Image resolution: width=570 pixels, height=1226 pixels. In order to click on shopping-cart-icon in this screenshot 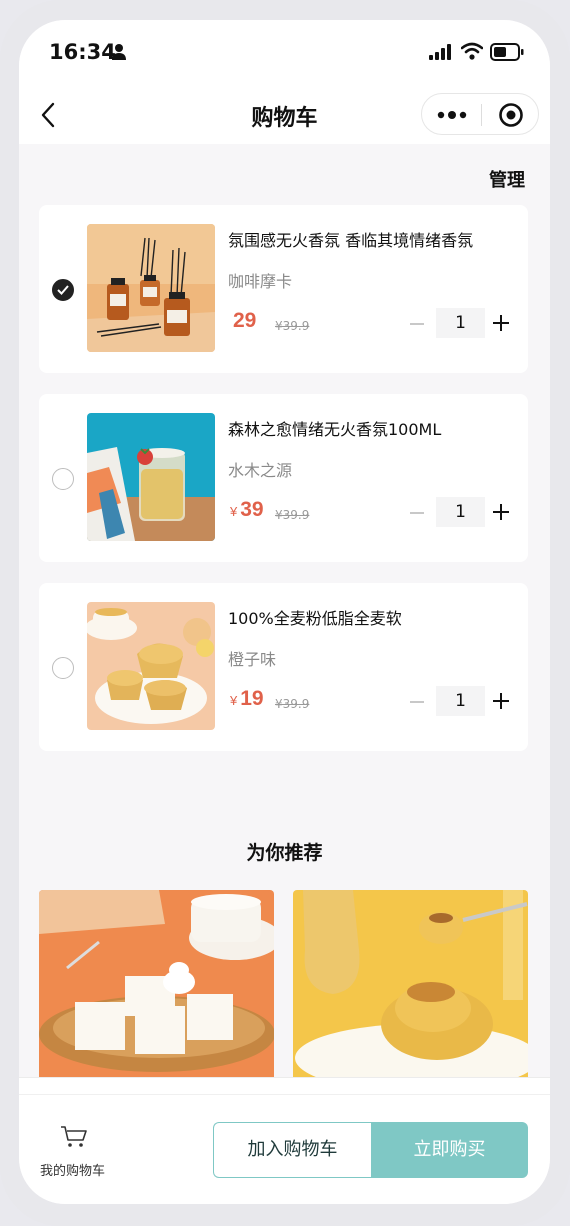, I will do `click(74, 1137)`.